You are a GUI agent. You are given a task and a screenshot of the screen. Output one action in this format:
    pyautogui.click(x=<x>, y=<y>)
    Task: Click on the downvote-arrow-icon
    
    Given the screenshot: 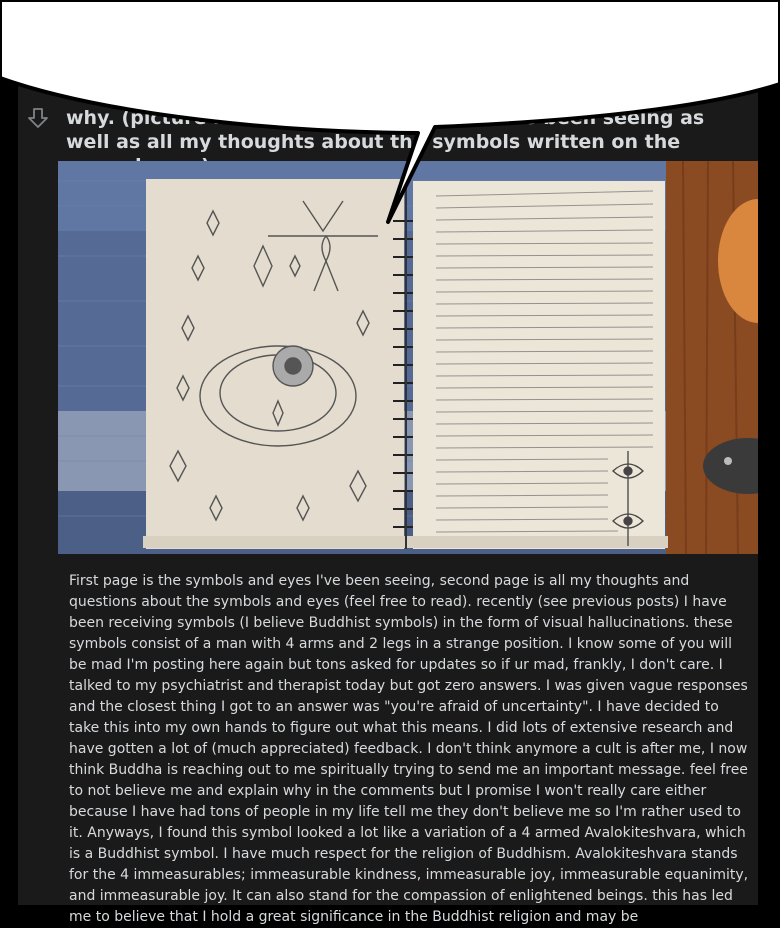 What is the action you would take?
    pyautogui.click(x=38, y=118)
    